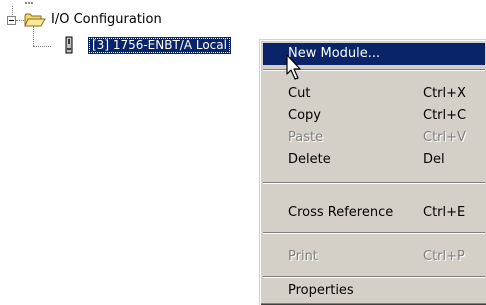 The height and width of the screenshot is (305, 486). I want to click on menu-item-shortcut: Ctrl+C, so click(445, 115).